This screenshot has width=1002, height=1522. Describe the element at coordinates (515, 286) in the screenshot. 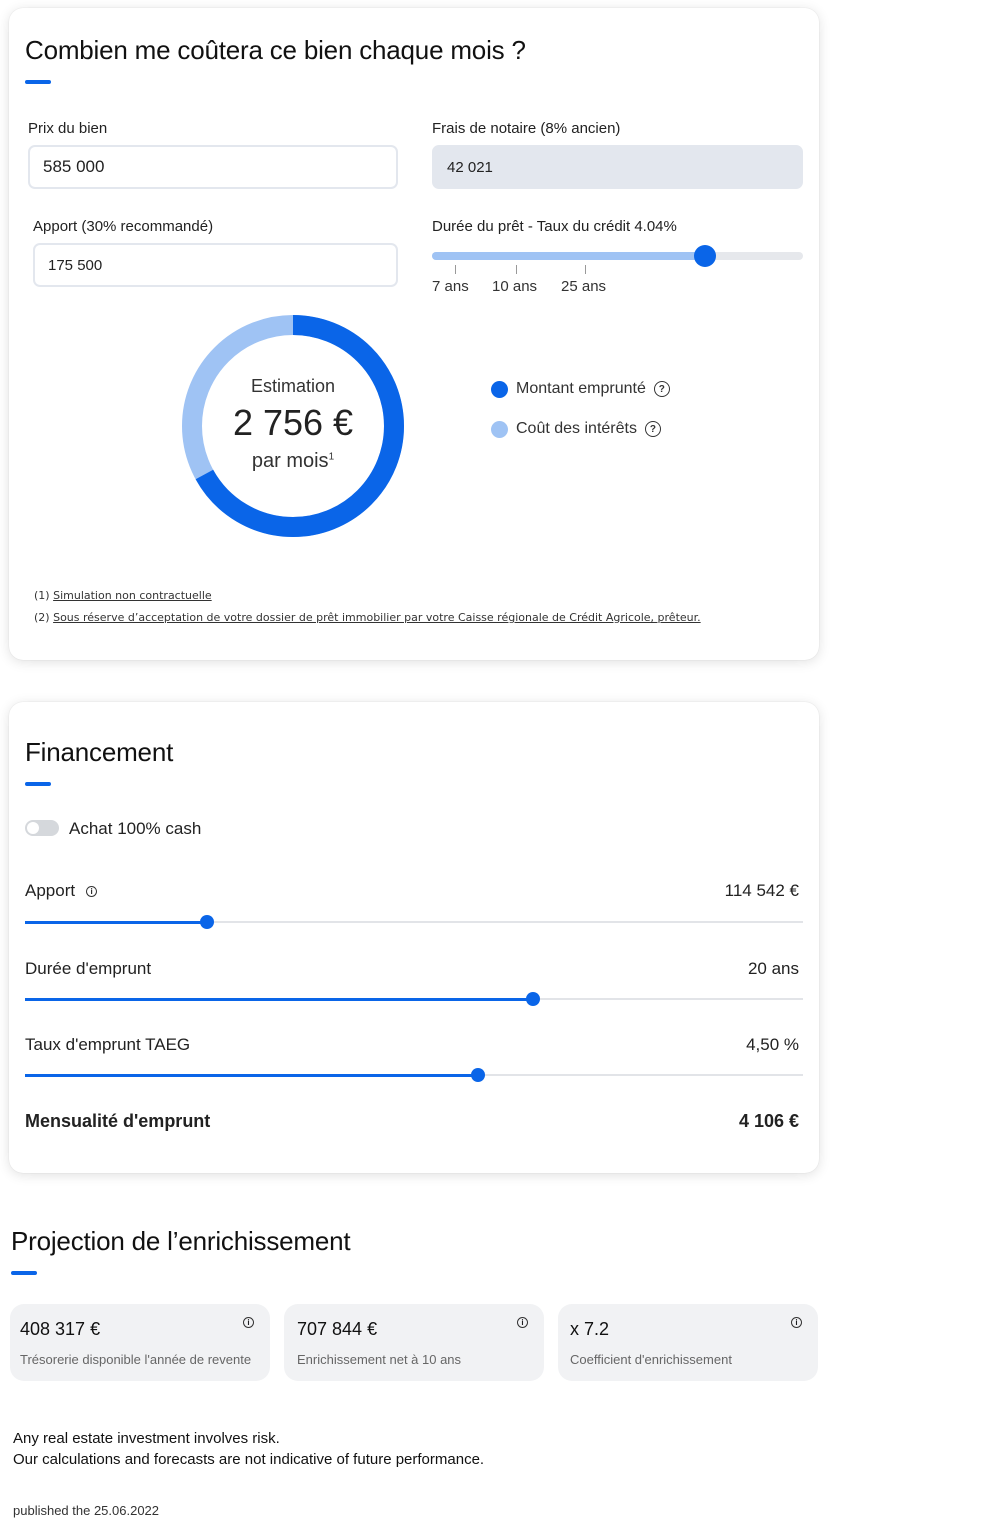

I see `loan-tick-label: 10 ans` at that location.